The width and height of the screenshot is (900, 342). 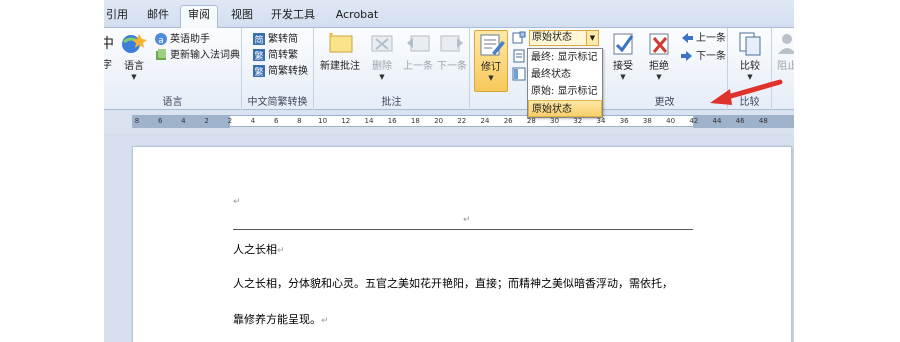 I want to click on ruler-tick-label: 48, so click(x=763, y=121).